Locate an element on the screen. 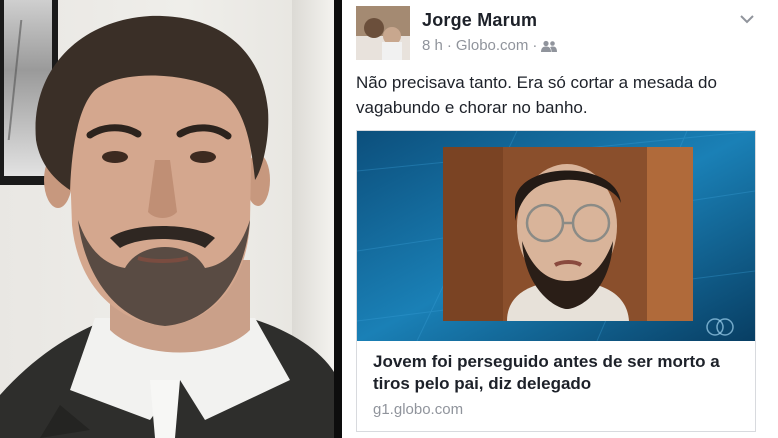 The height and width of the screenshot is (438, 778). chevron-down-icon is located at coordinates (747, 19).